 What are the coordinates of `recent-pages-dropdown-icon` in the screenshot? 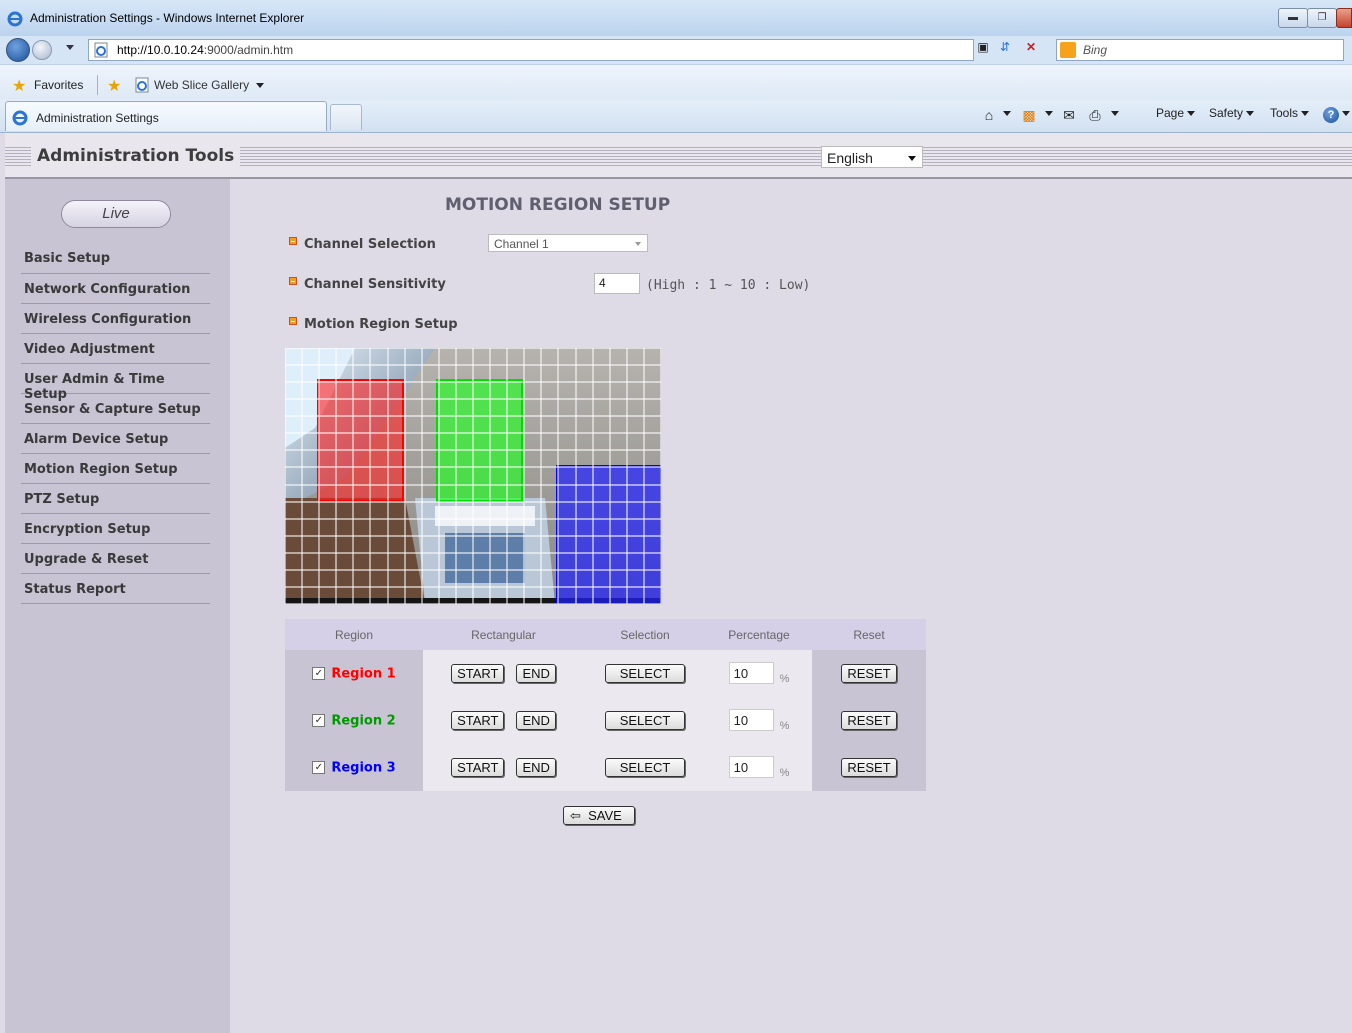 It's located at (70, 47).